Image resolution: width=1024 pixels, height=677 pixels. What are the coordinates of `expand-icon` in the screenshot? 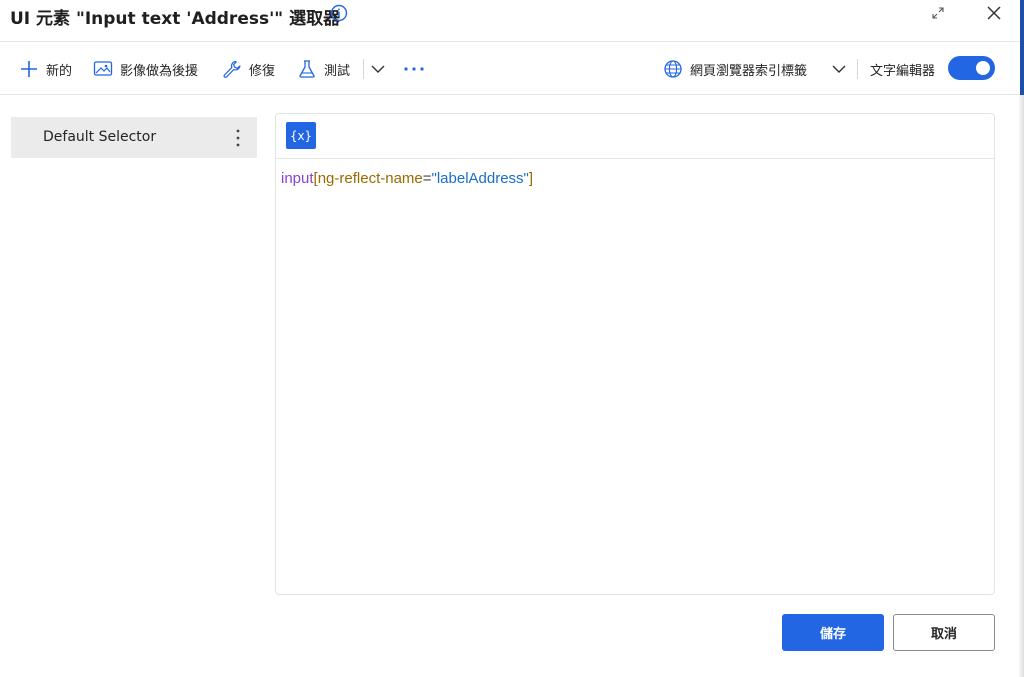 It's located at (938, 13).